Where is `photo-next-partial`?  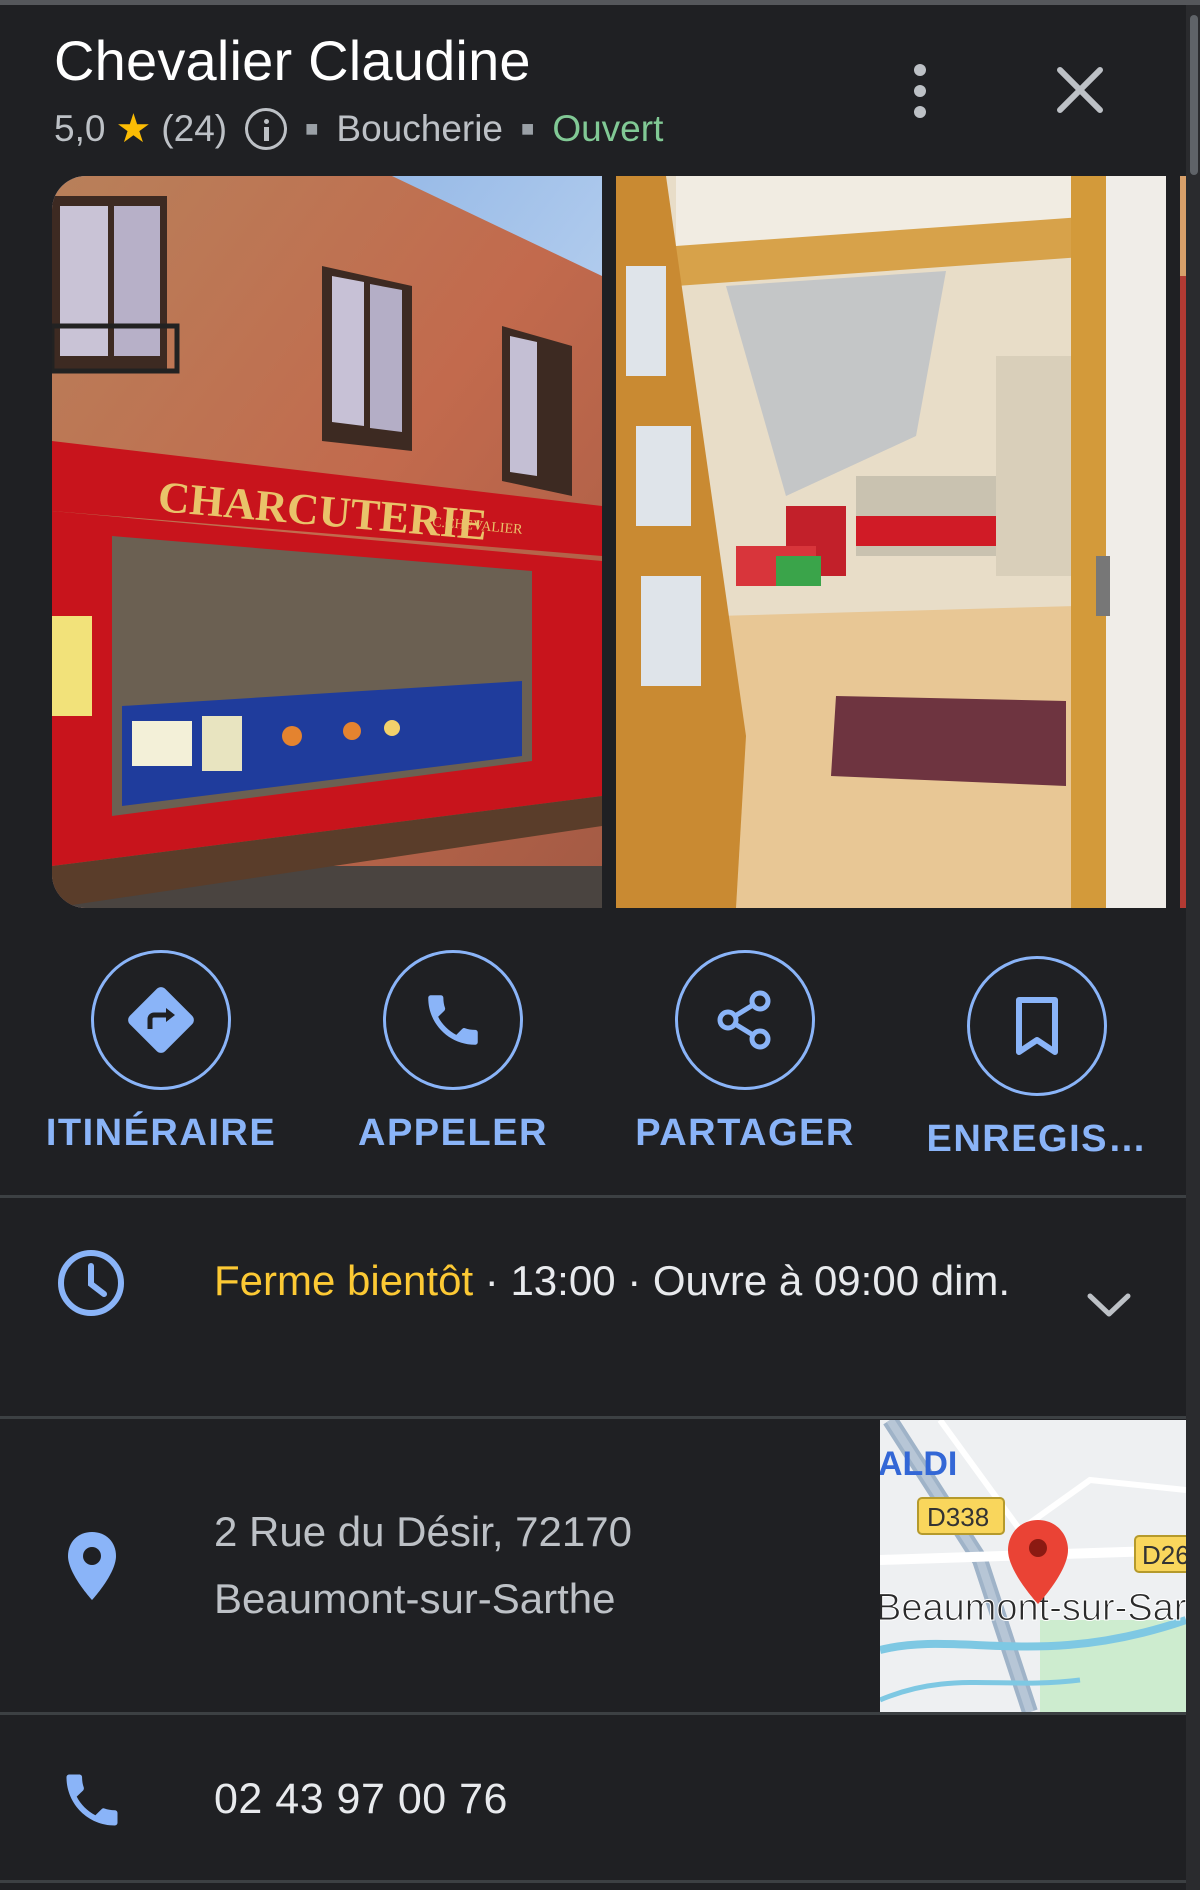
photo-next-partial is located at coordinates (1183, 542).